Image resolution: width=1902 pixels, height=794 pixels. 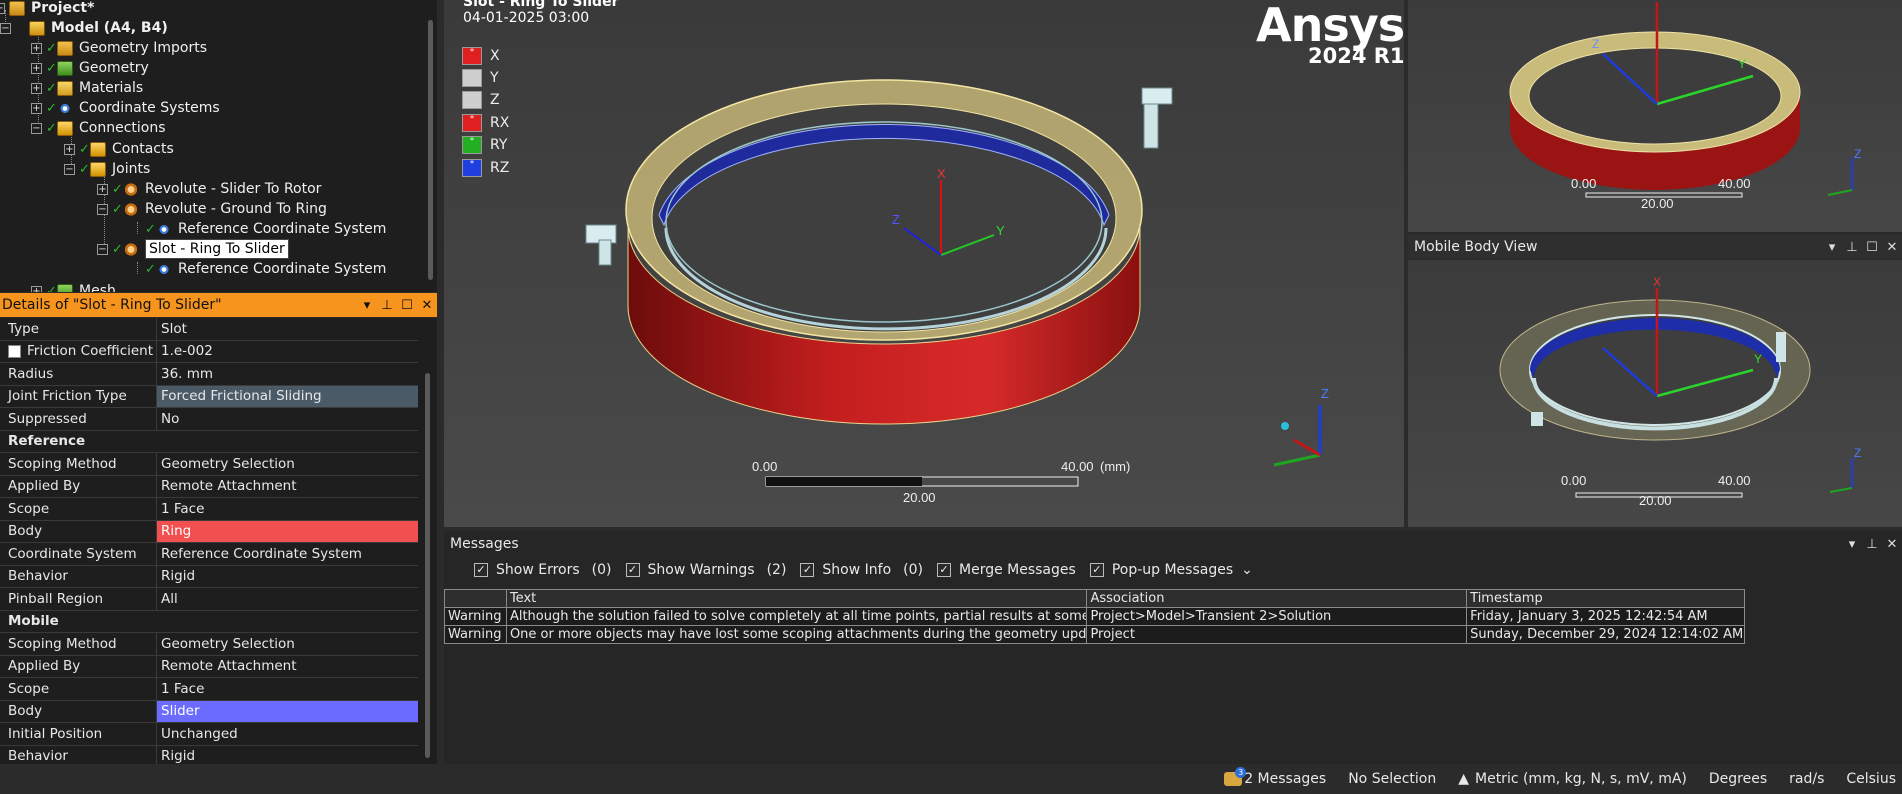 I want to click on details-row-ref-scope: Scope 1 Face, so click(x=209, y=509).